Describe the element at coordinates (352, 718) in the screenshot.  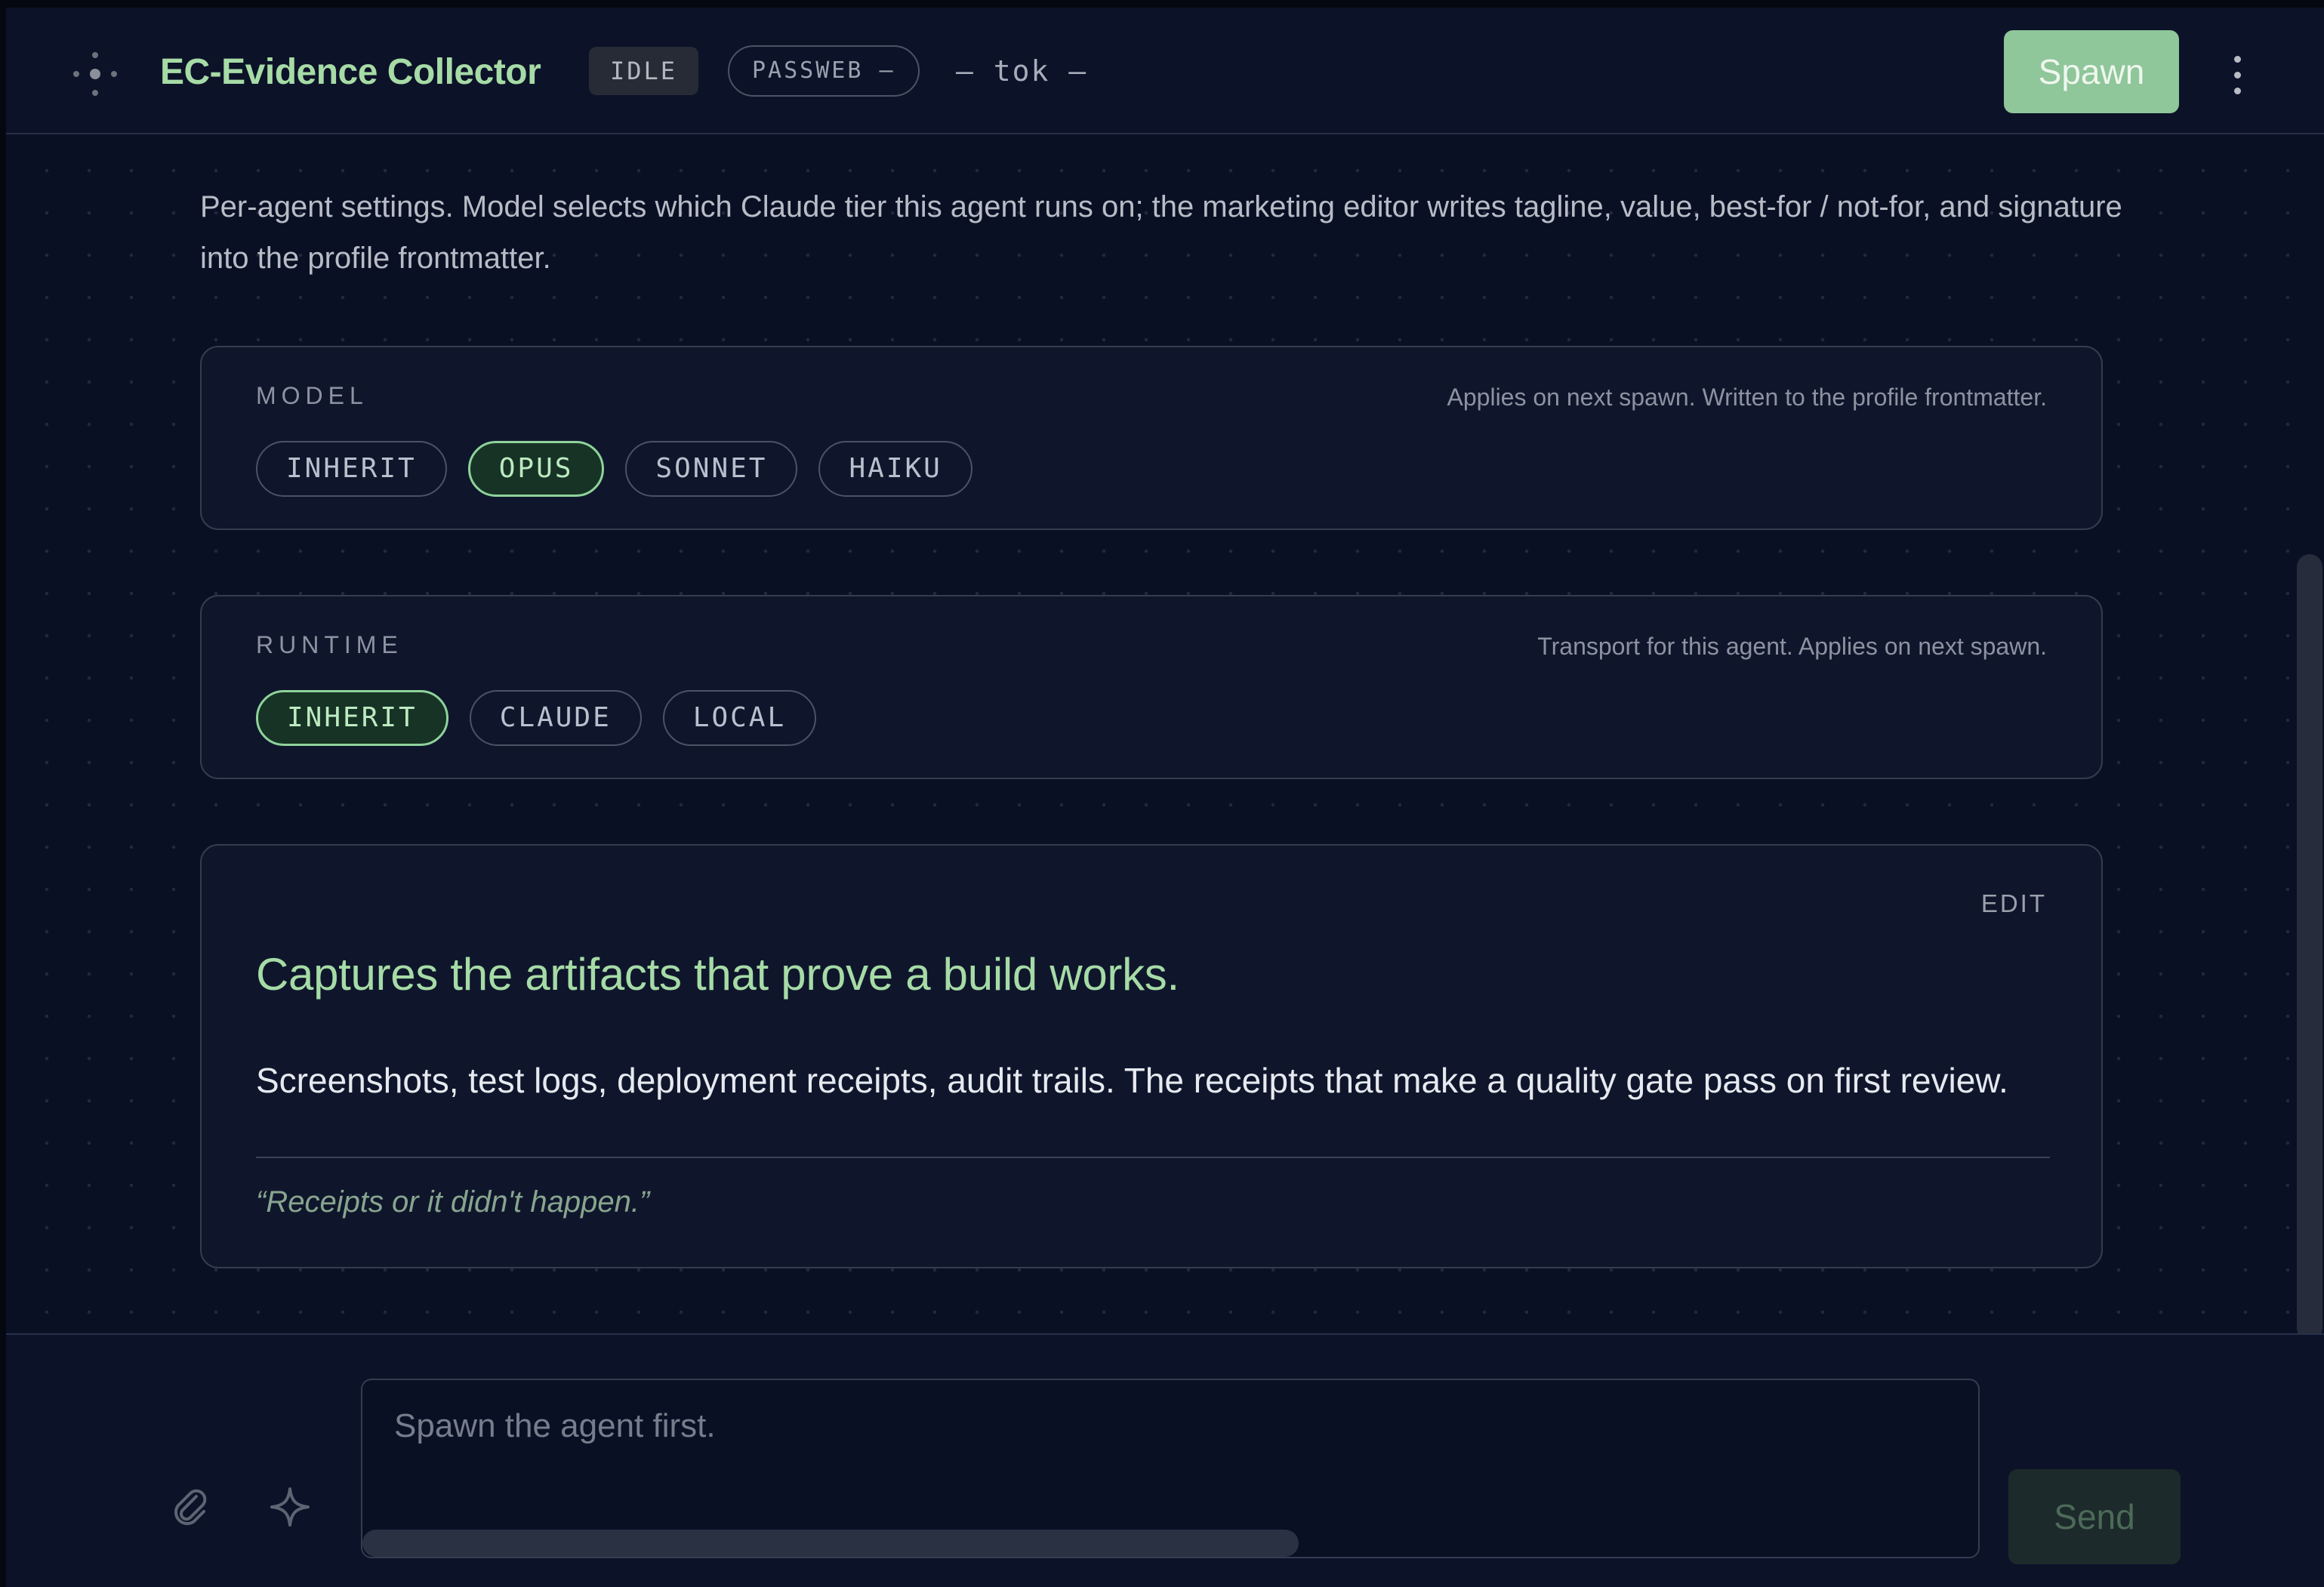
I see `runtime-option-inherit: INHERIT` at that location.